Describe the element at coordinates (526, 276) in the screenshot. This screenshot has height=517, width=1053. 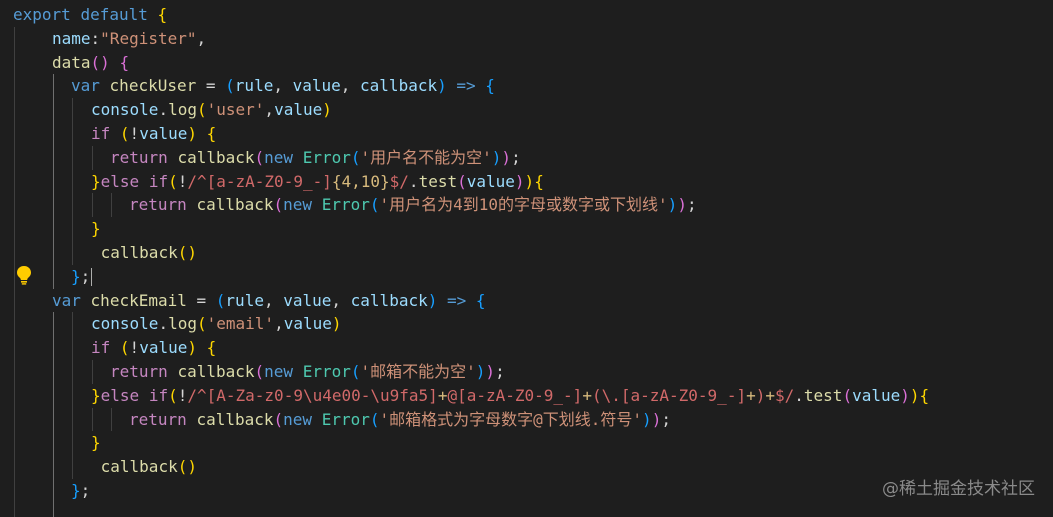
I see `code-line: };` at that location.